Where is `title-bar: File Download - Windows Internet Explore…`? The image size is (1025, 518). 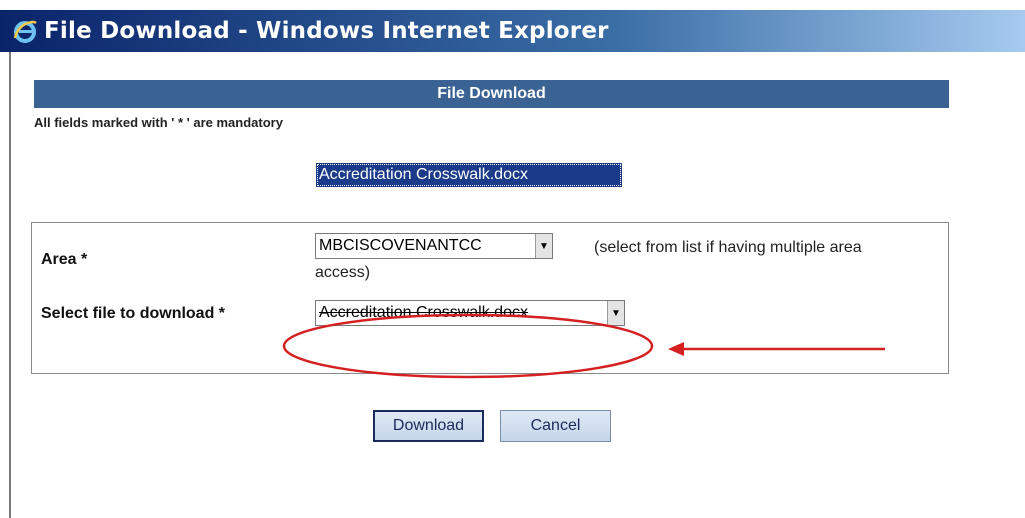 title-bar: File Download - Windows Internet Explore… is located at coordinates (512, 31).